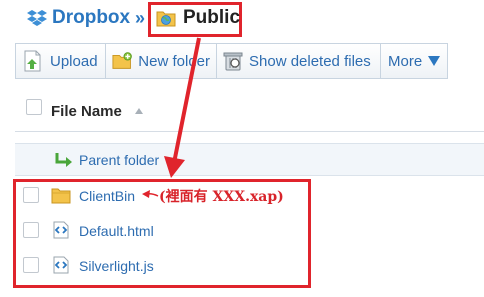  What do you see at coordinates (221, 197) in the screenshot?
I see `annotation-text: (裡面有 XXX.xap)` at bounding box center [221, 197].